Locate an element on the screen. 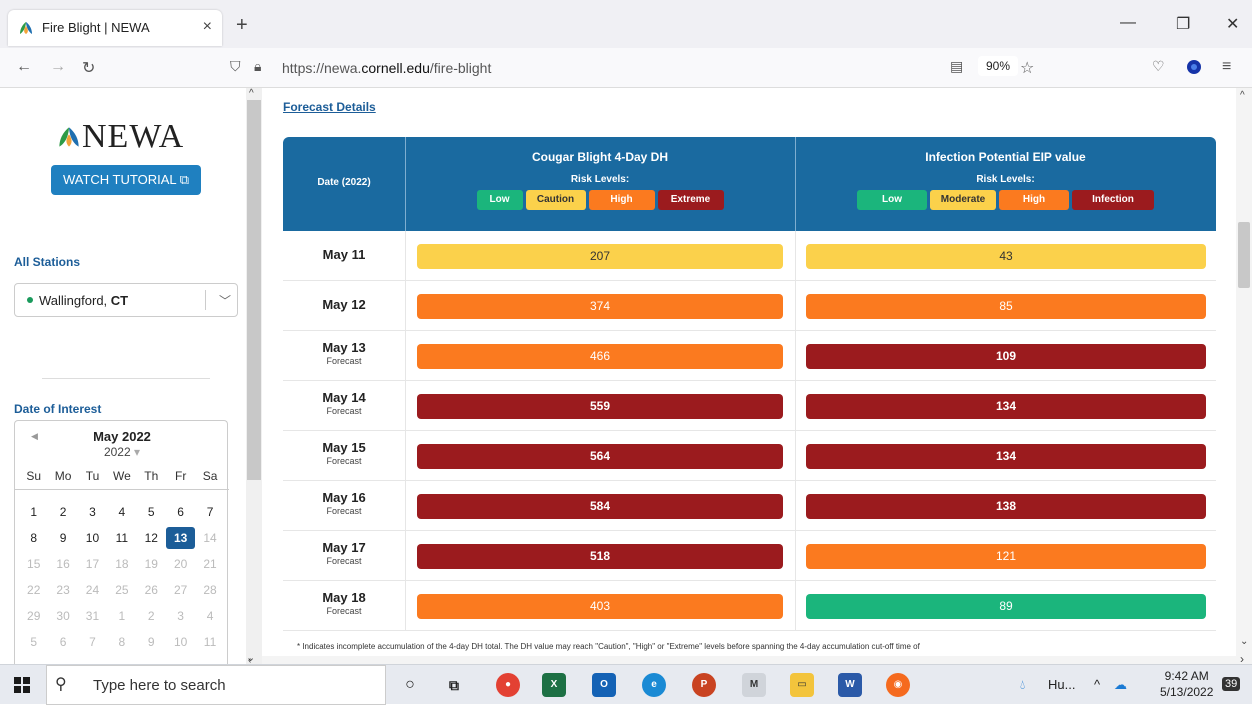 The height and width of the screenshot is (705, 1252). calendar-day: 31 is located at coordinates (92, 616).